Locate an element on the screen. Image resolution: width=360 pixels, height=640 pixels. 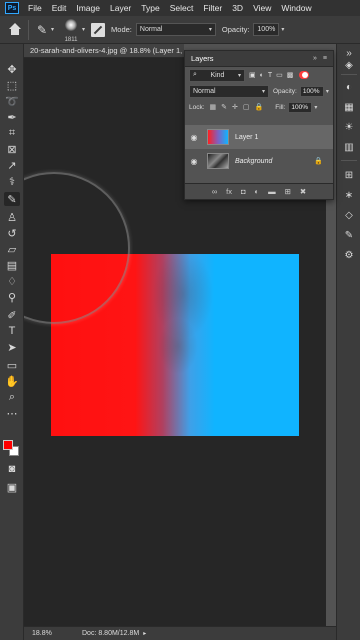
filter-toggle is located at coordinates (304, 75).